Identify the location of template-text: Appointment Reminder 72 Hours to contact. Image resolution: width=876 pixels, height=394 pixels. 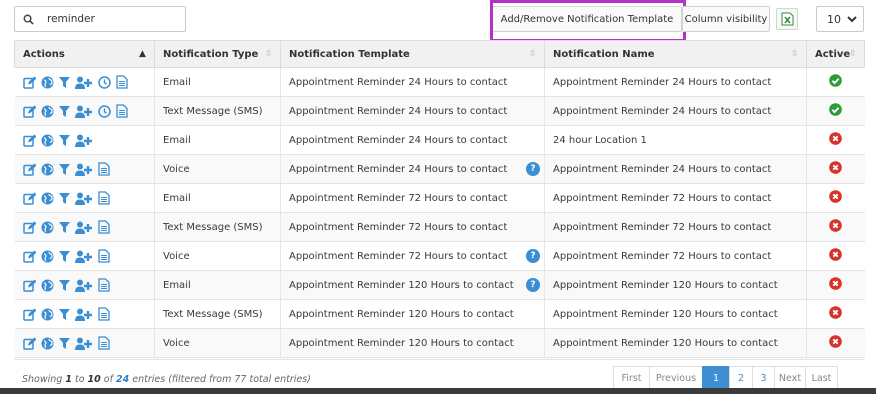
(398, 198).